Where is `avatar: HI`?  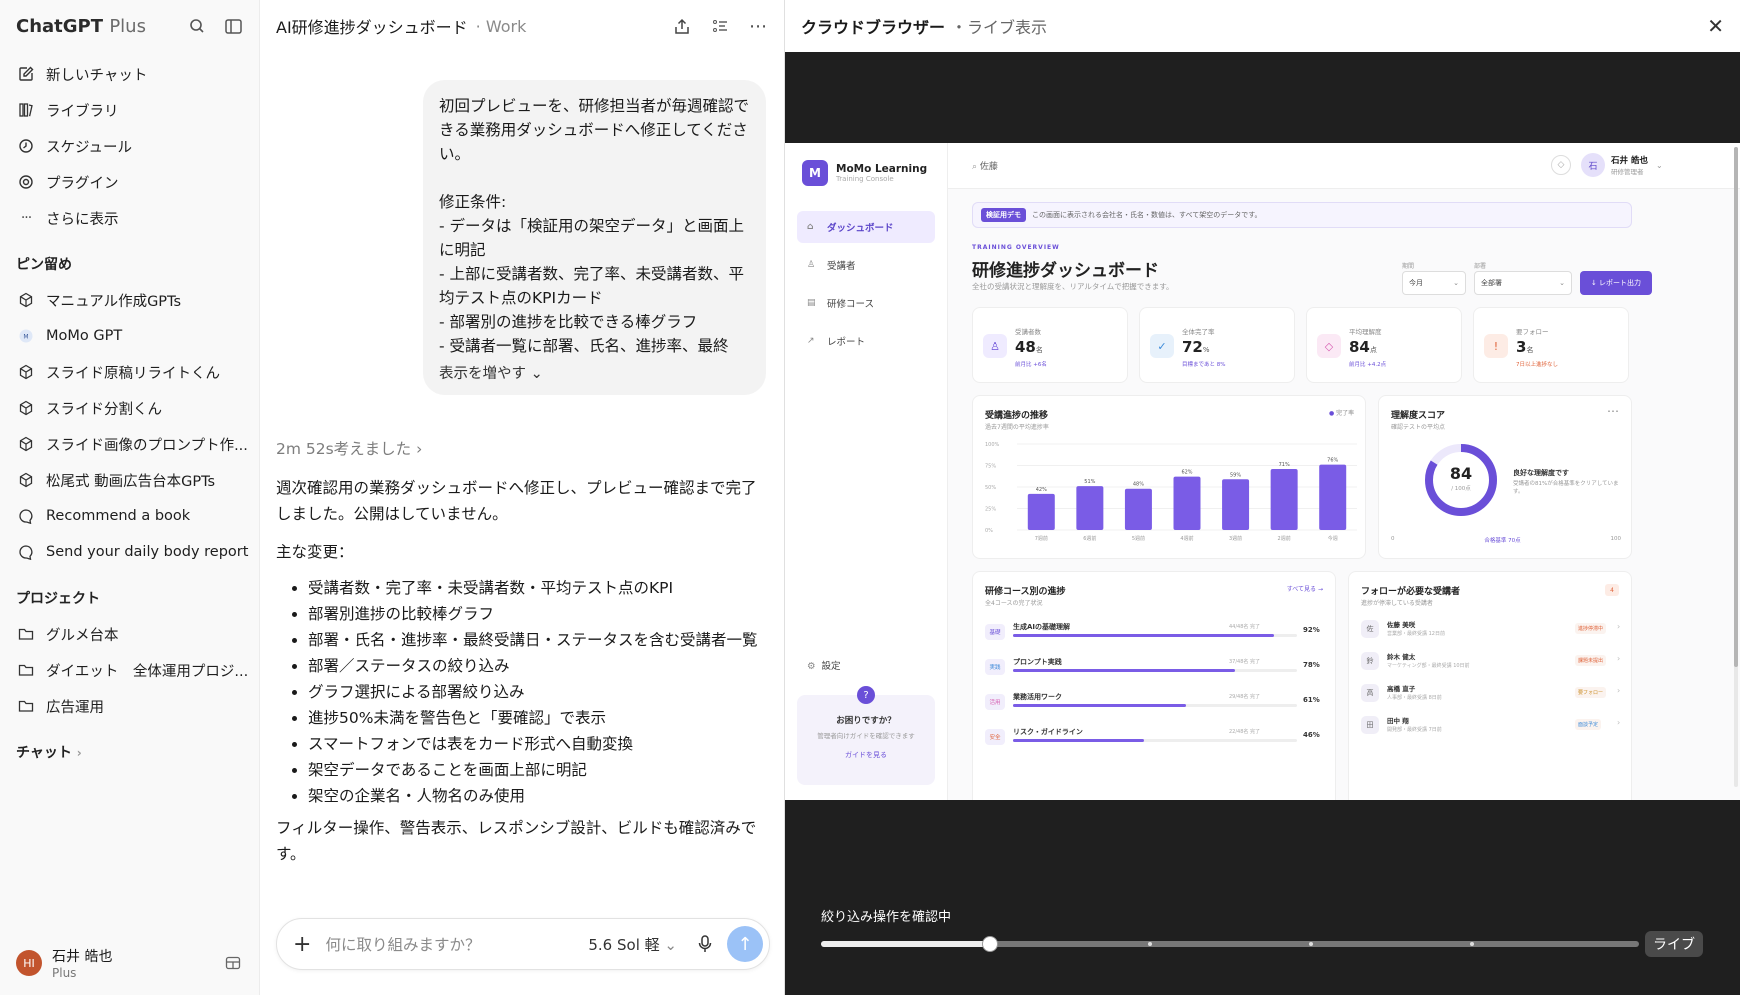 avatar: HI is located at coordinates (29, 963).